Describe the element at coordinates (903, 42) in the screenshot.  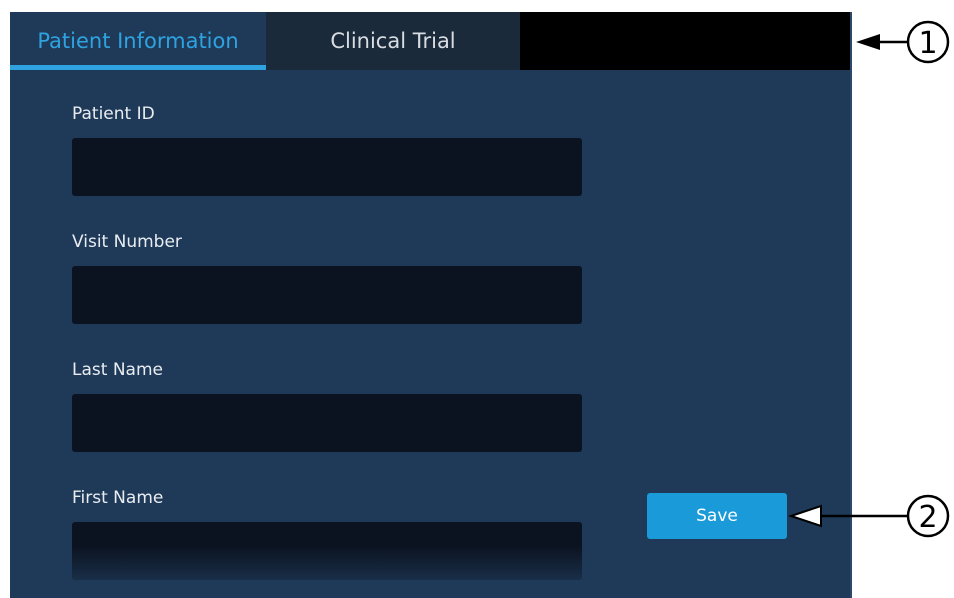
I see `callout-1: 1` at that location.